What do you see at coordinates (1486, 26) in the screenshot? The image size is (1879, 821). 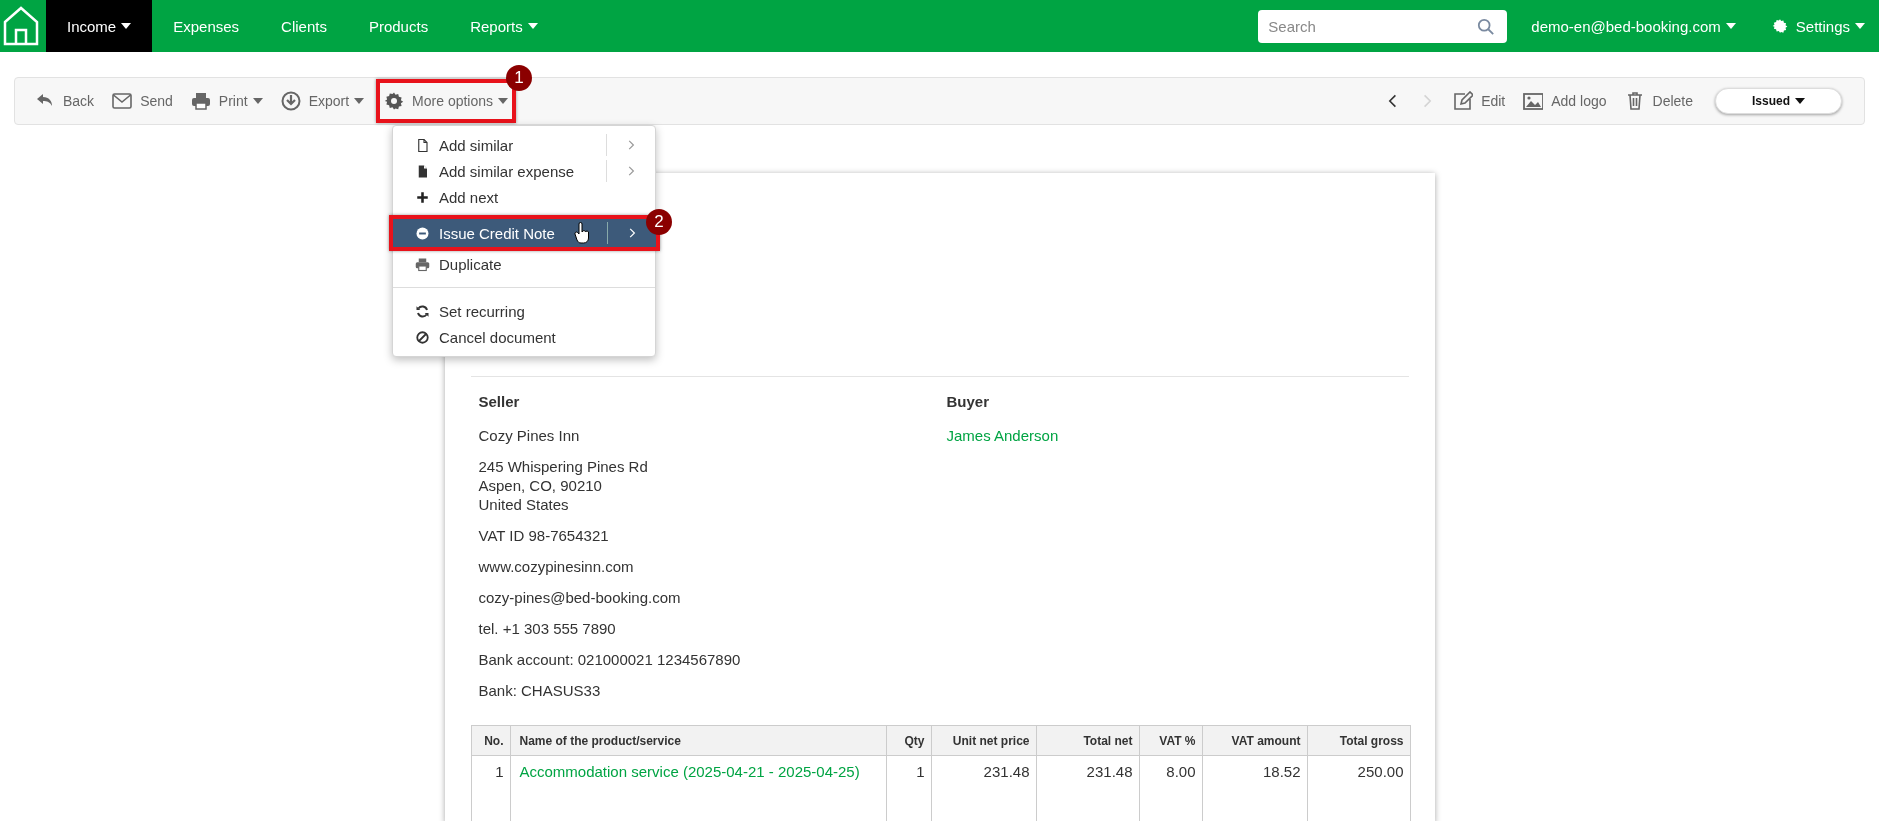 I see `search-icon` at bounding box center [1486, 26].